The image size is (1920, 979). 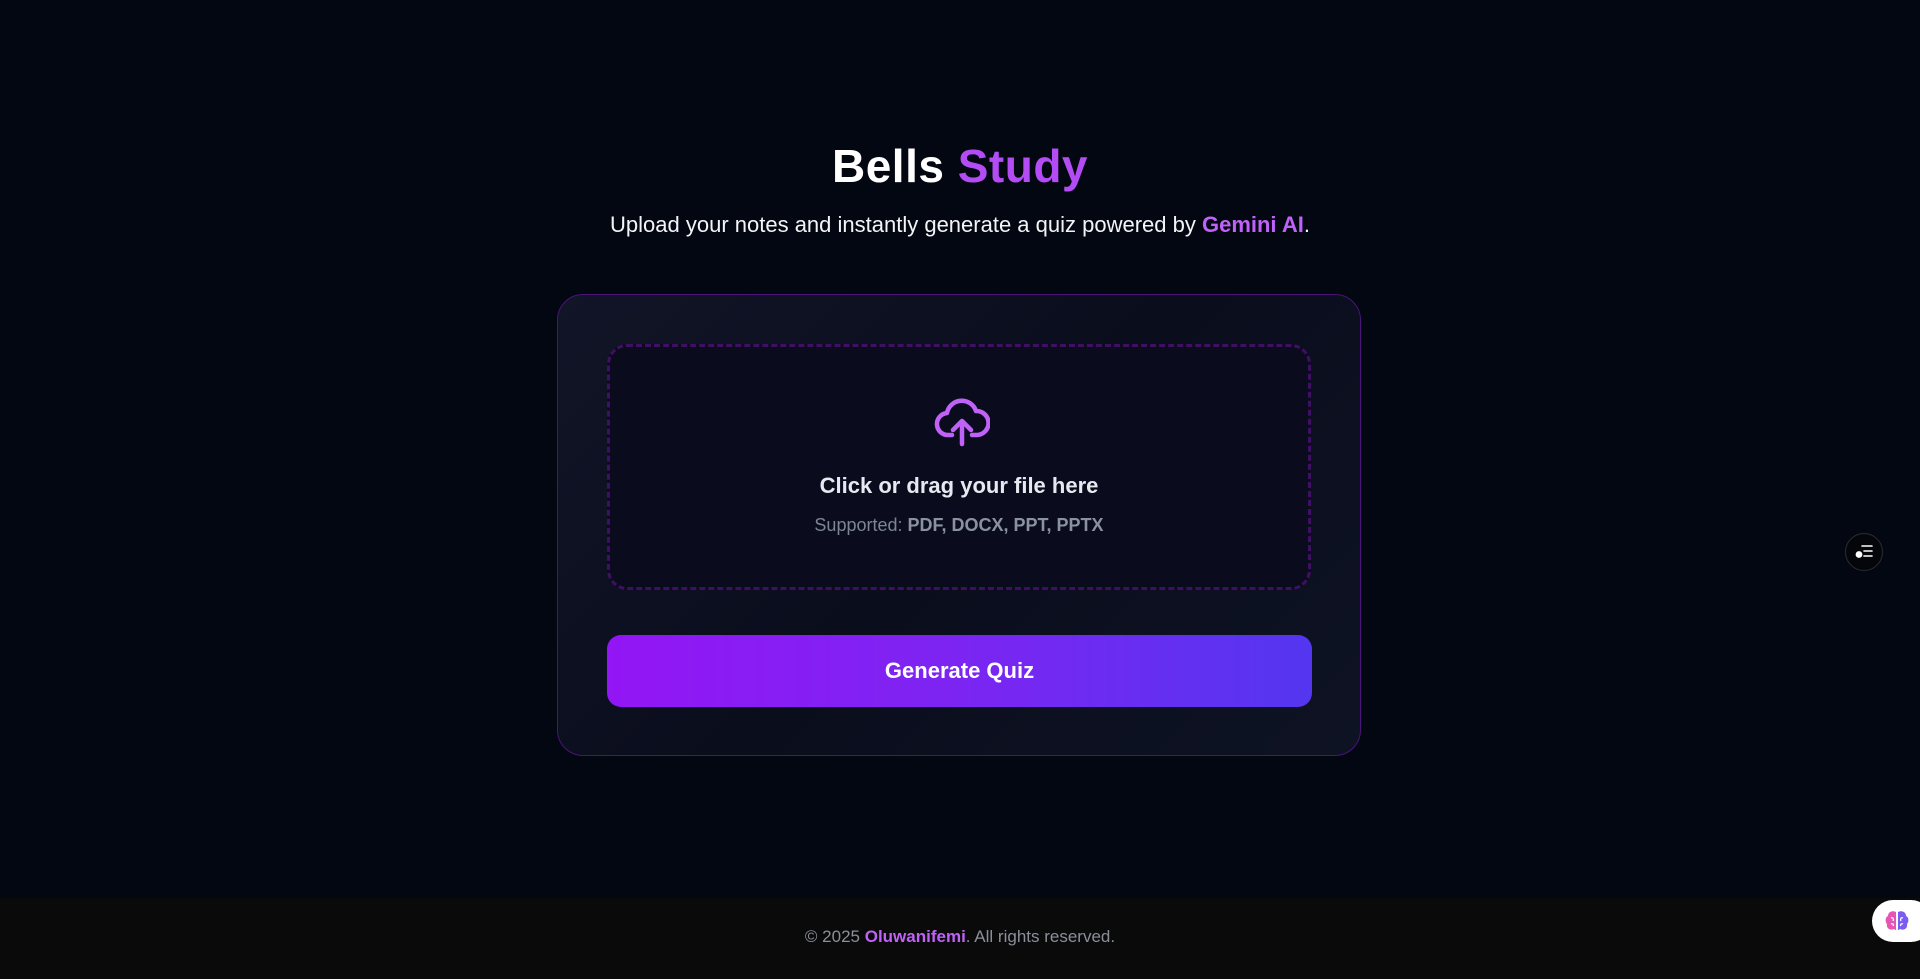 What do you see at coordinates (962, 422) in the screenshot?
I see `cloud-upload-icon` at bounding box center [962, 422].